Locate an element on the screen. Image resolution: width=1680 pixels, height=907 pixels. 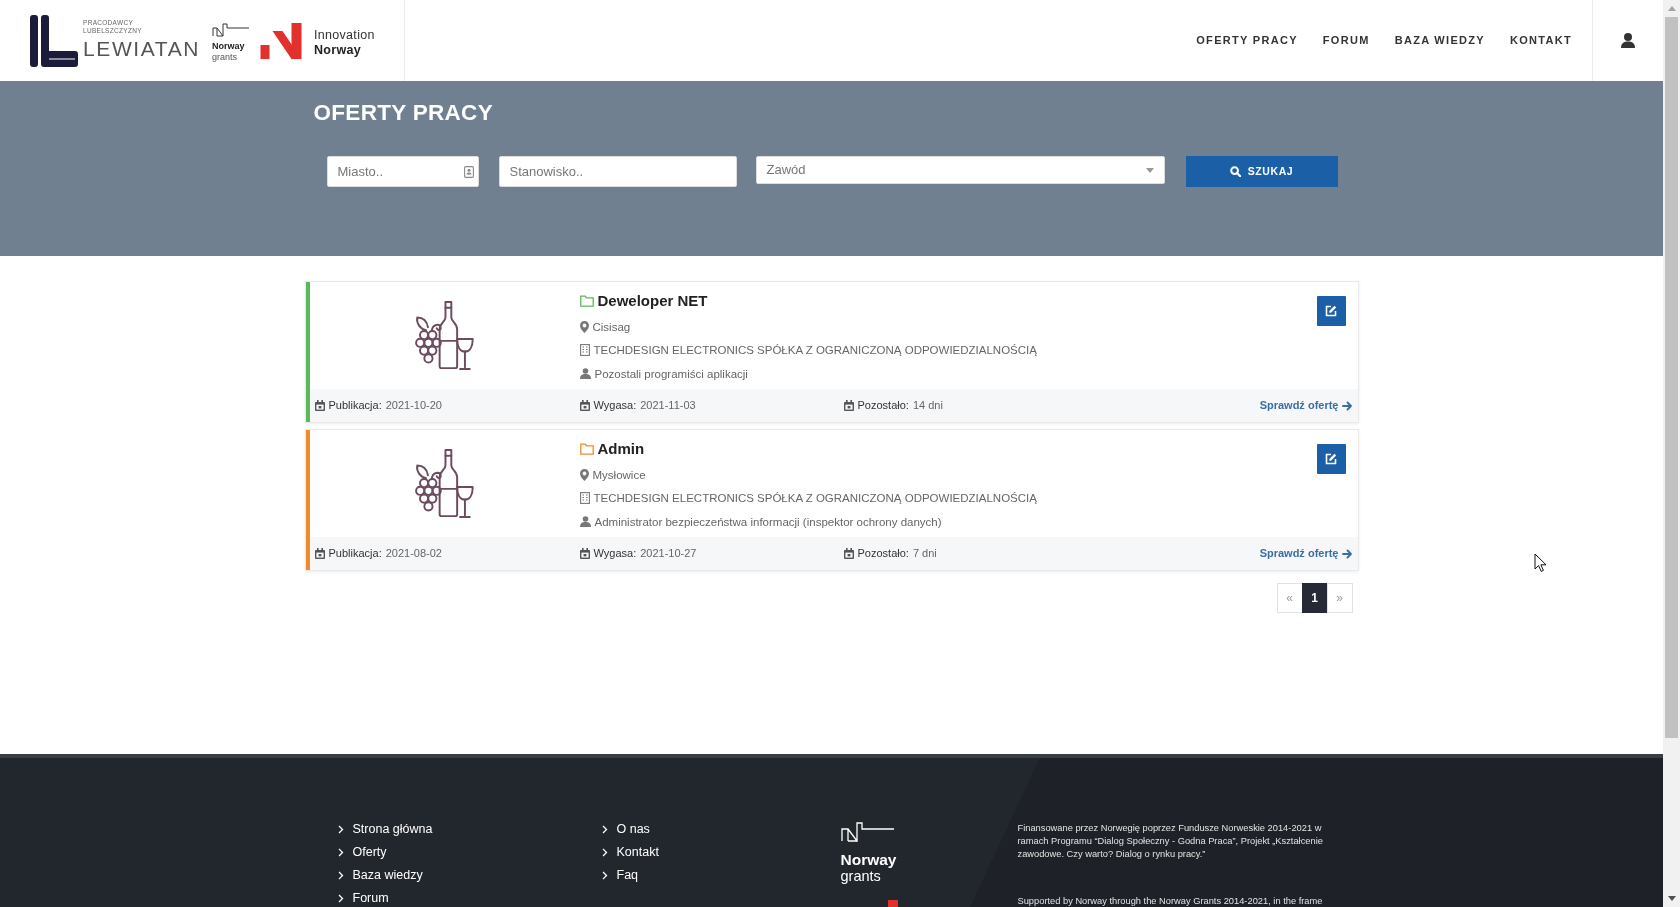
remaining-value: 14 dni is located at coordinates (927, 406).